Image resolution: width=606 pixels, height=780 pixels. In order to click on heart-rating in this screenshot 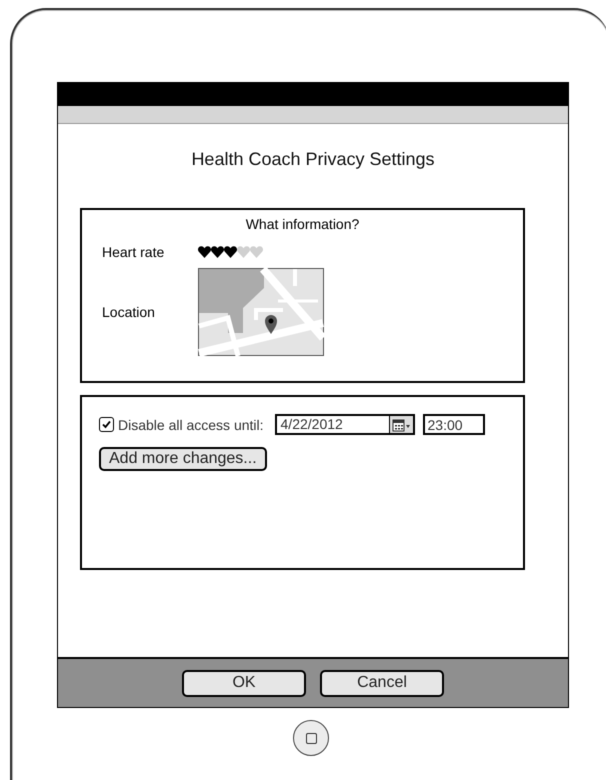, I will do `click(230, 252)`.